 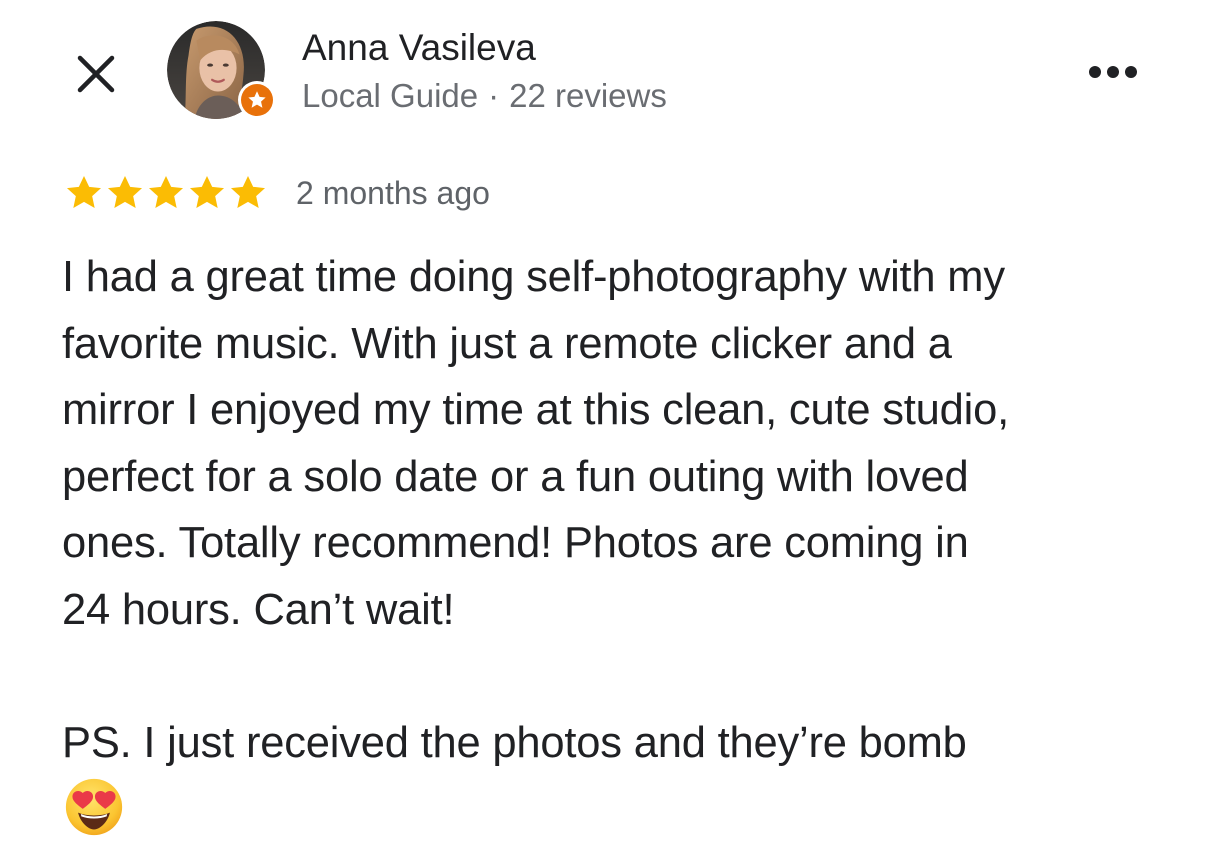 I want to click on heart-eyes-emoji-icon, so click(x=94, y=807).